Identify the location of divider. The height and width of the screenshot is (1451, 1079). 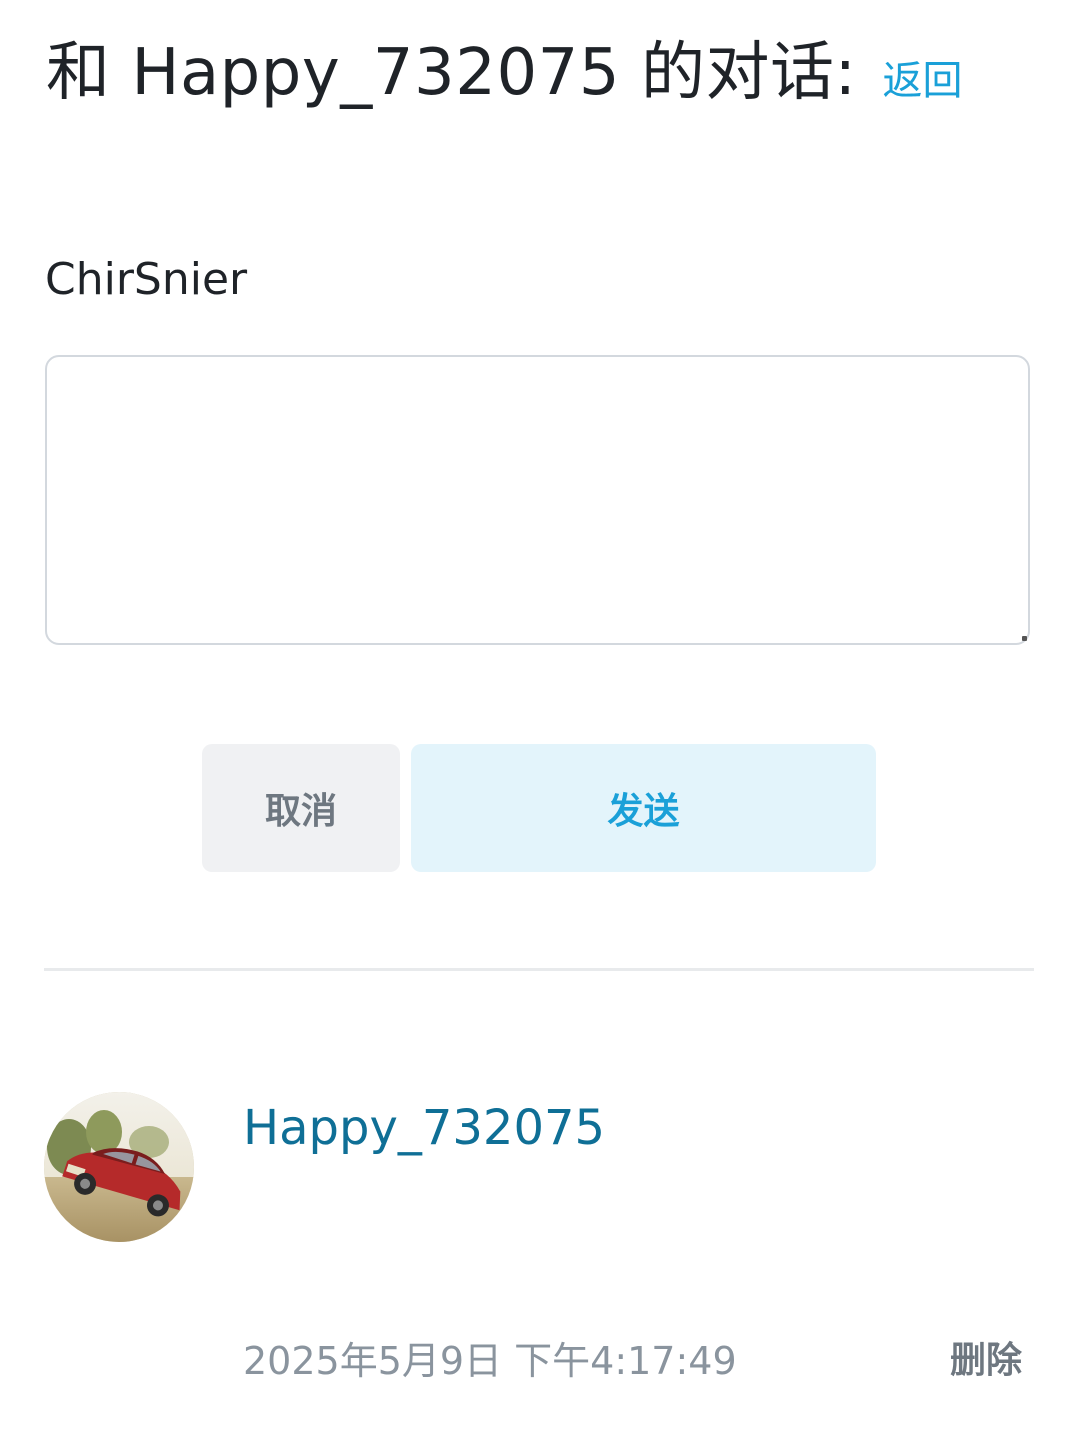
(539, 969).